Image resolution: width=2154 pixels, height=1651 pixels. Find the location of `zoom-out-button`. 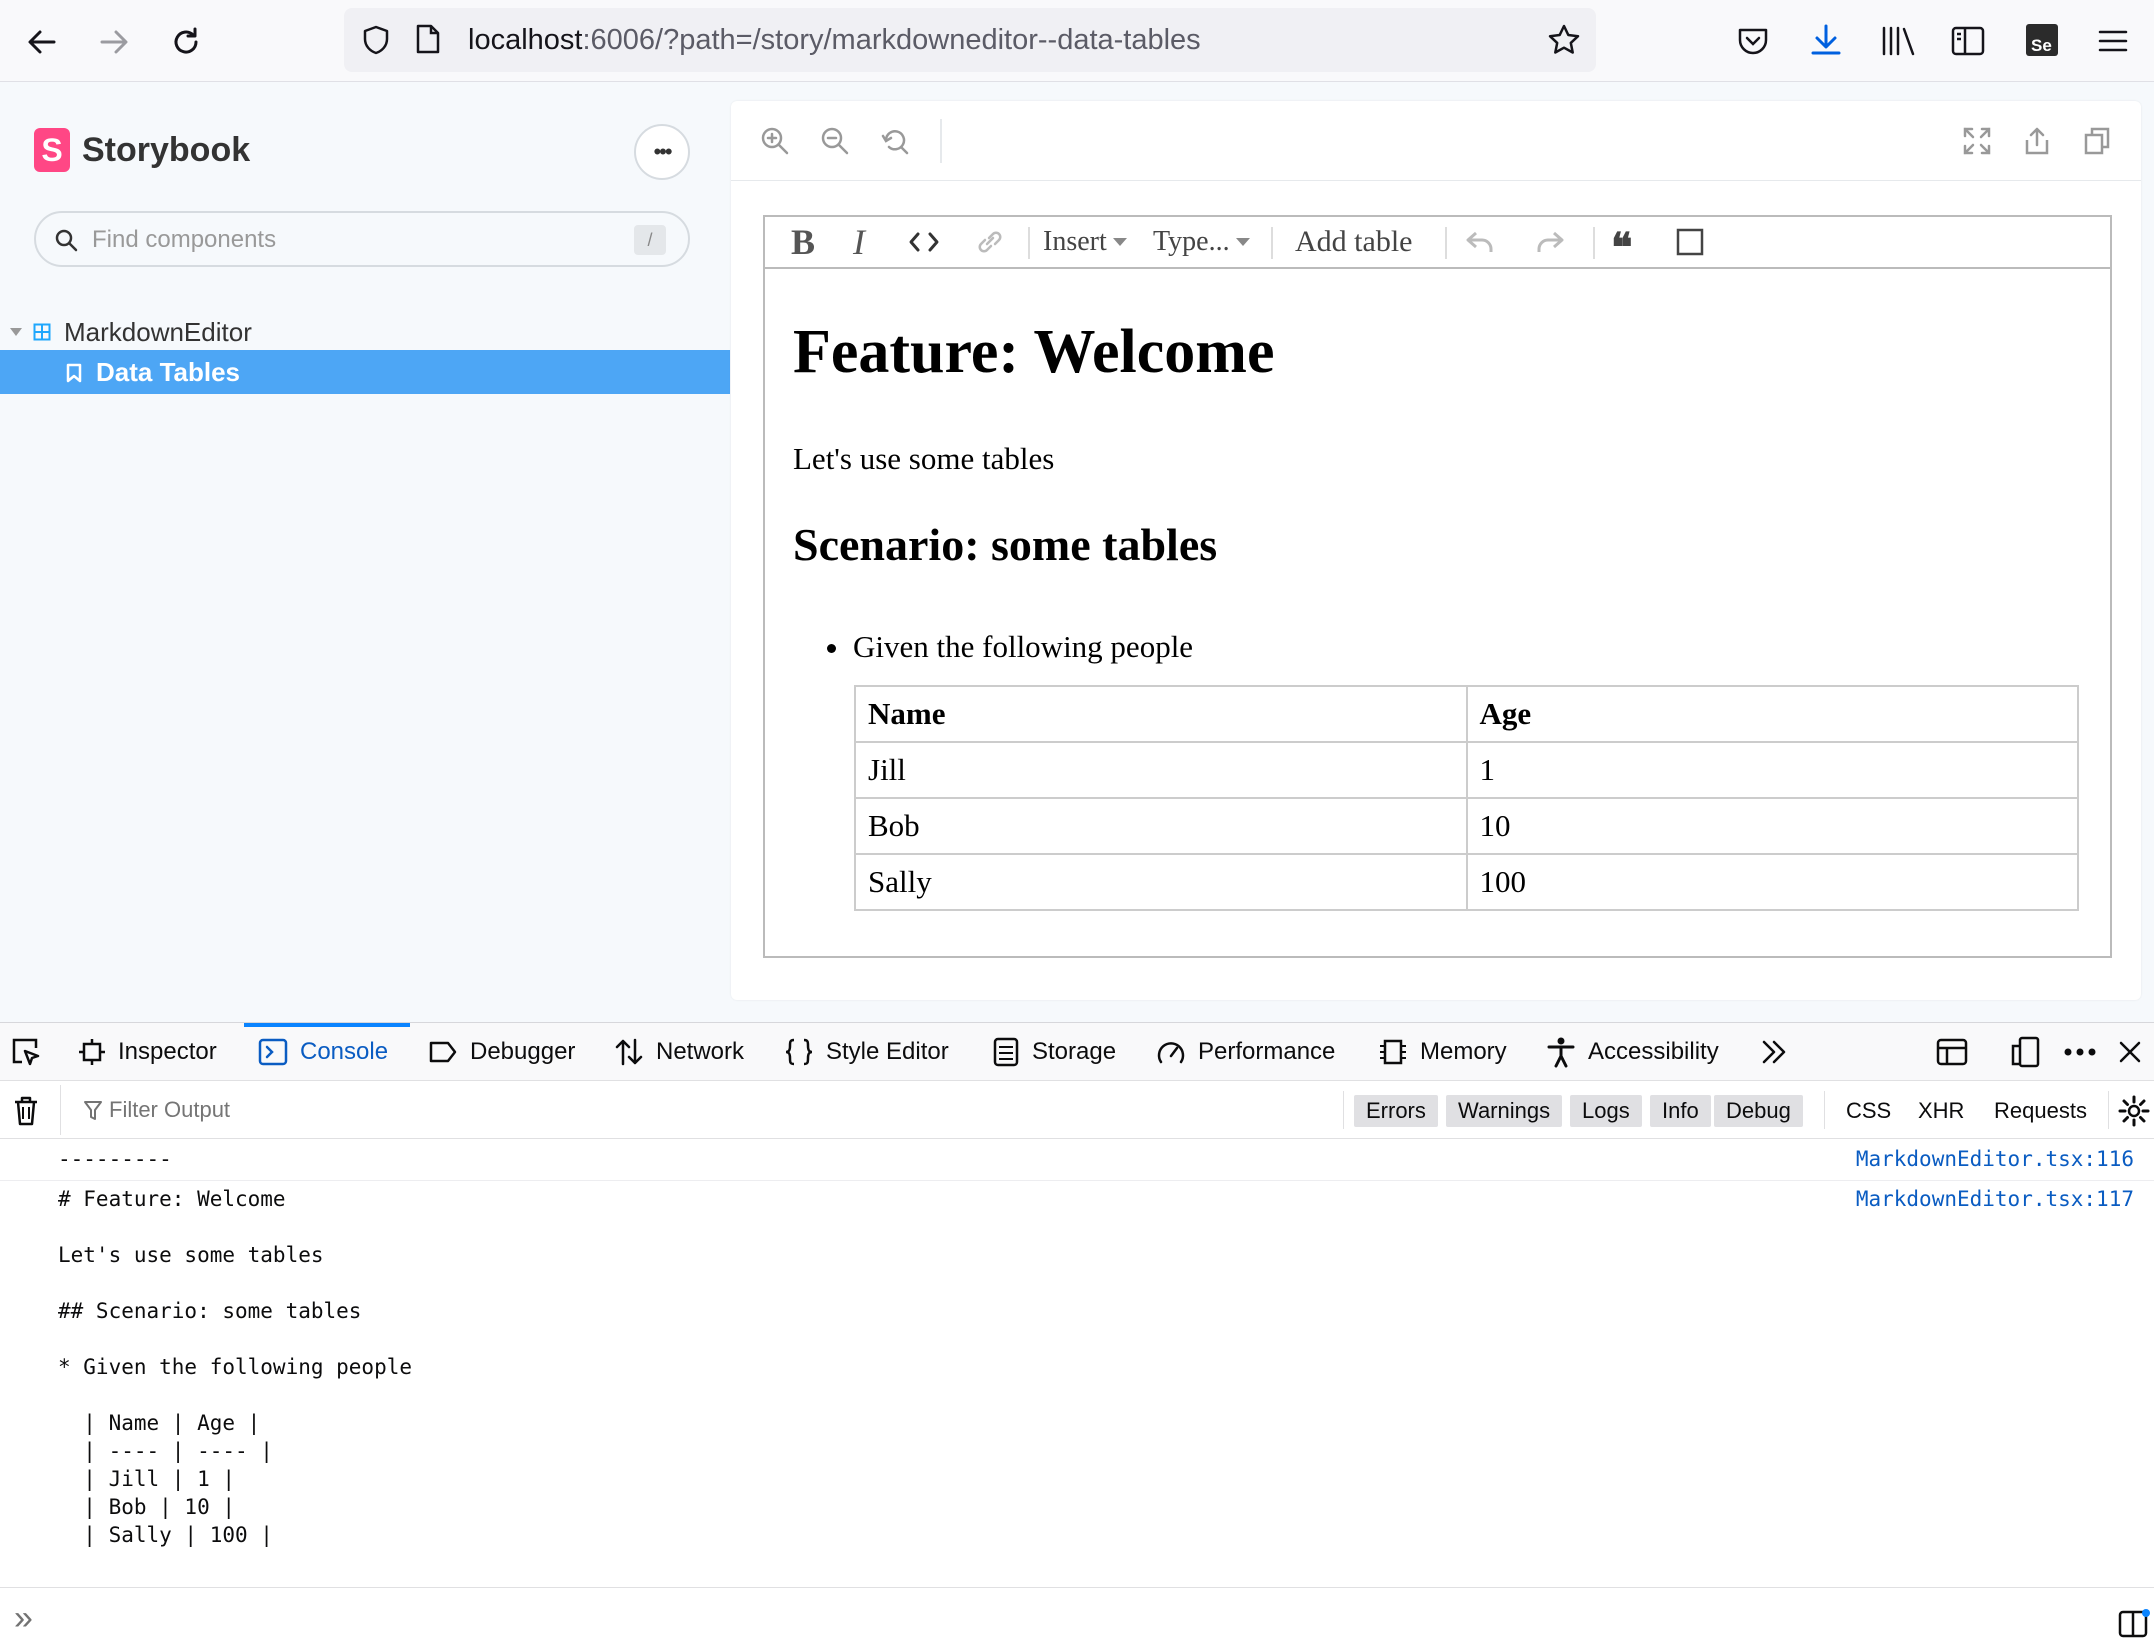

zoom-out-button is located at coordinates (835, 141).